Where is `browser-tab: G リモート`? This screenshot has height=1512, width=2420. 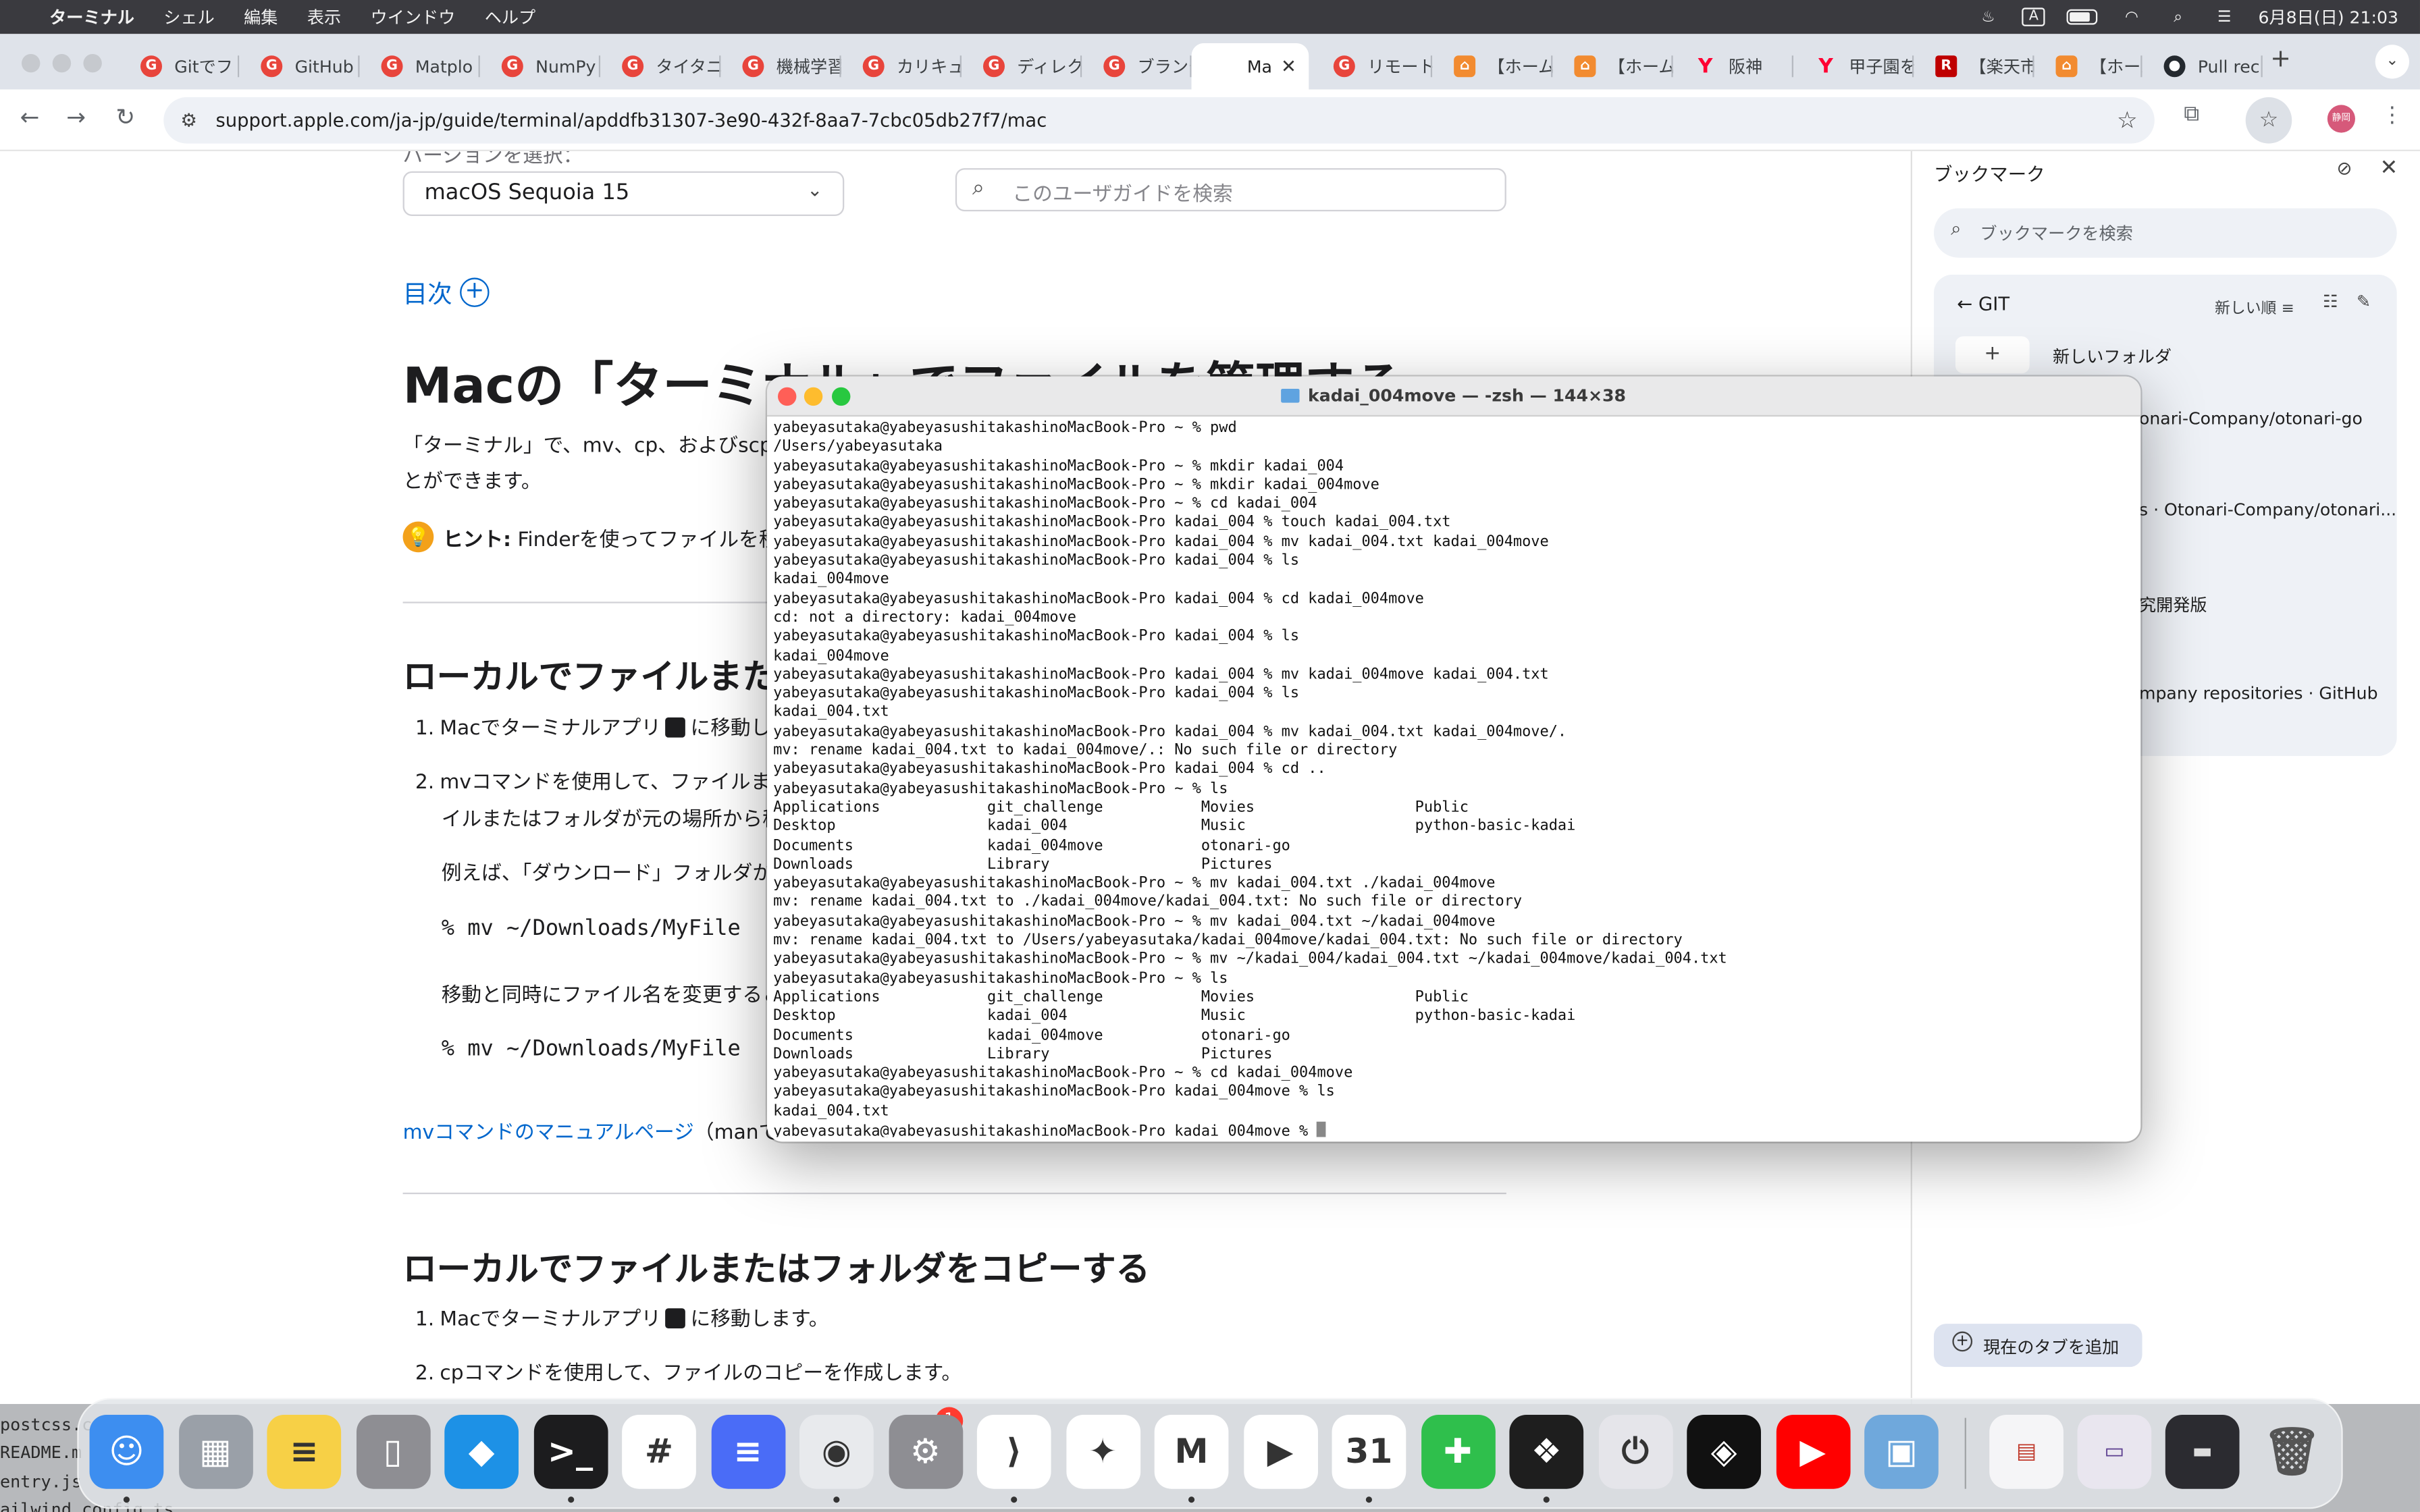
browser-tab: G リモート is located at coordinates (1372, 66).